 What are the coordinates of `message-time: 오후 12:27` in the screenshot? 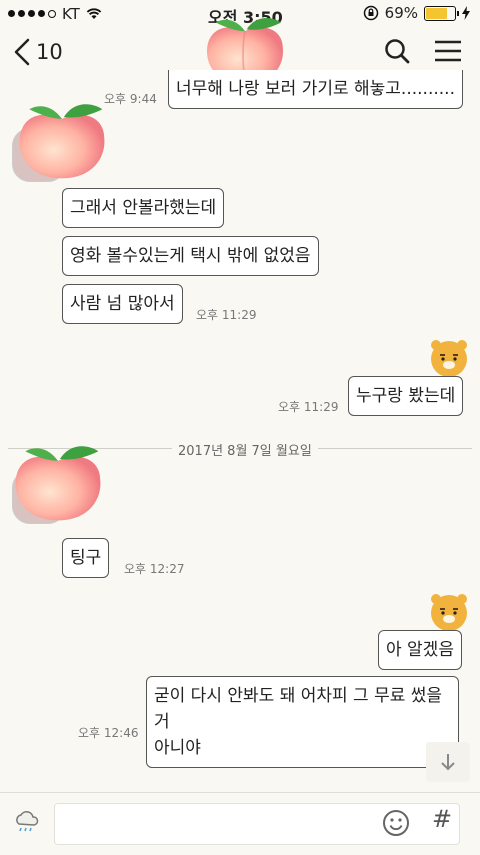 It's located at (154, 569).